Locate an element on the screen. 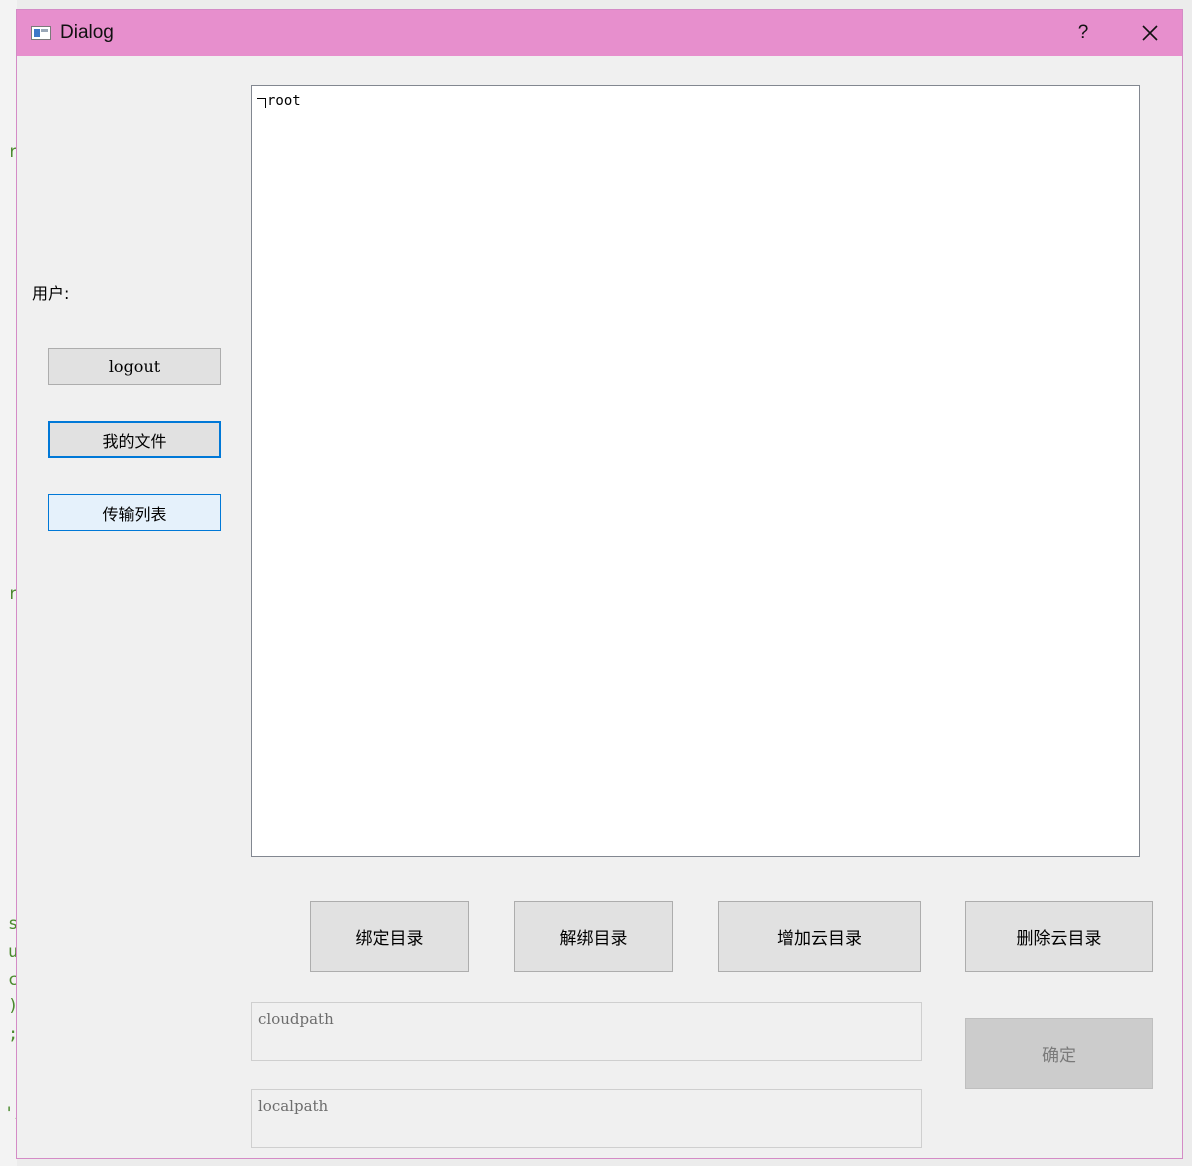  add-cloud-directory-button: 增加云目录 is located at coordinates (819, 936).